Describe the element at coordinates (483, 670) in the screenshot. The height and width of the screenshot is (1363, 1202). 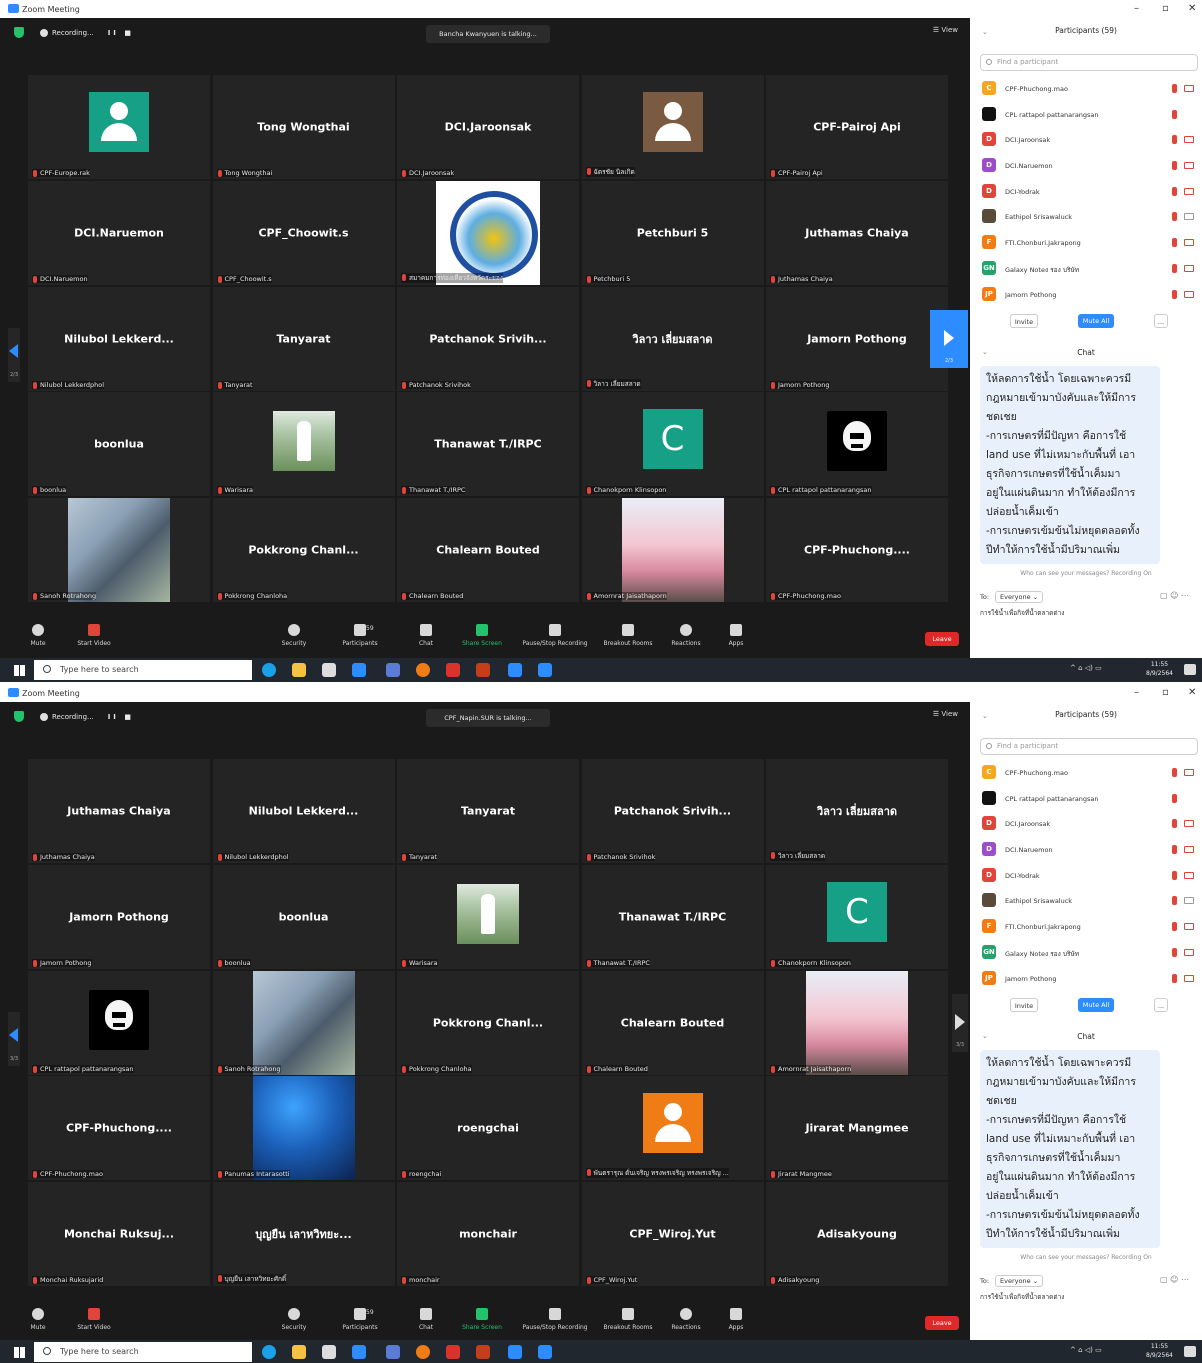
I see `powerpoint-icon` at that location.